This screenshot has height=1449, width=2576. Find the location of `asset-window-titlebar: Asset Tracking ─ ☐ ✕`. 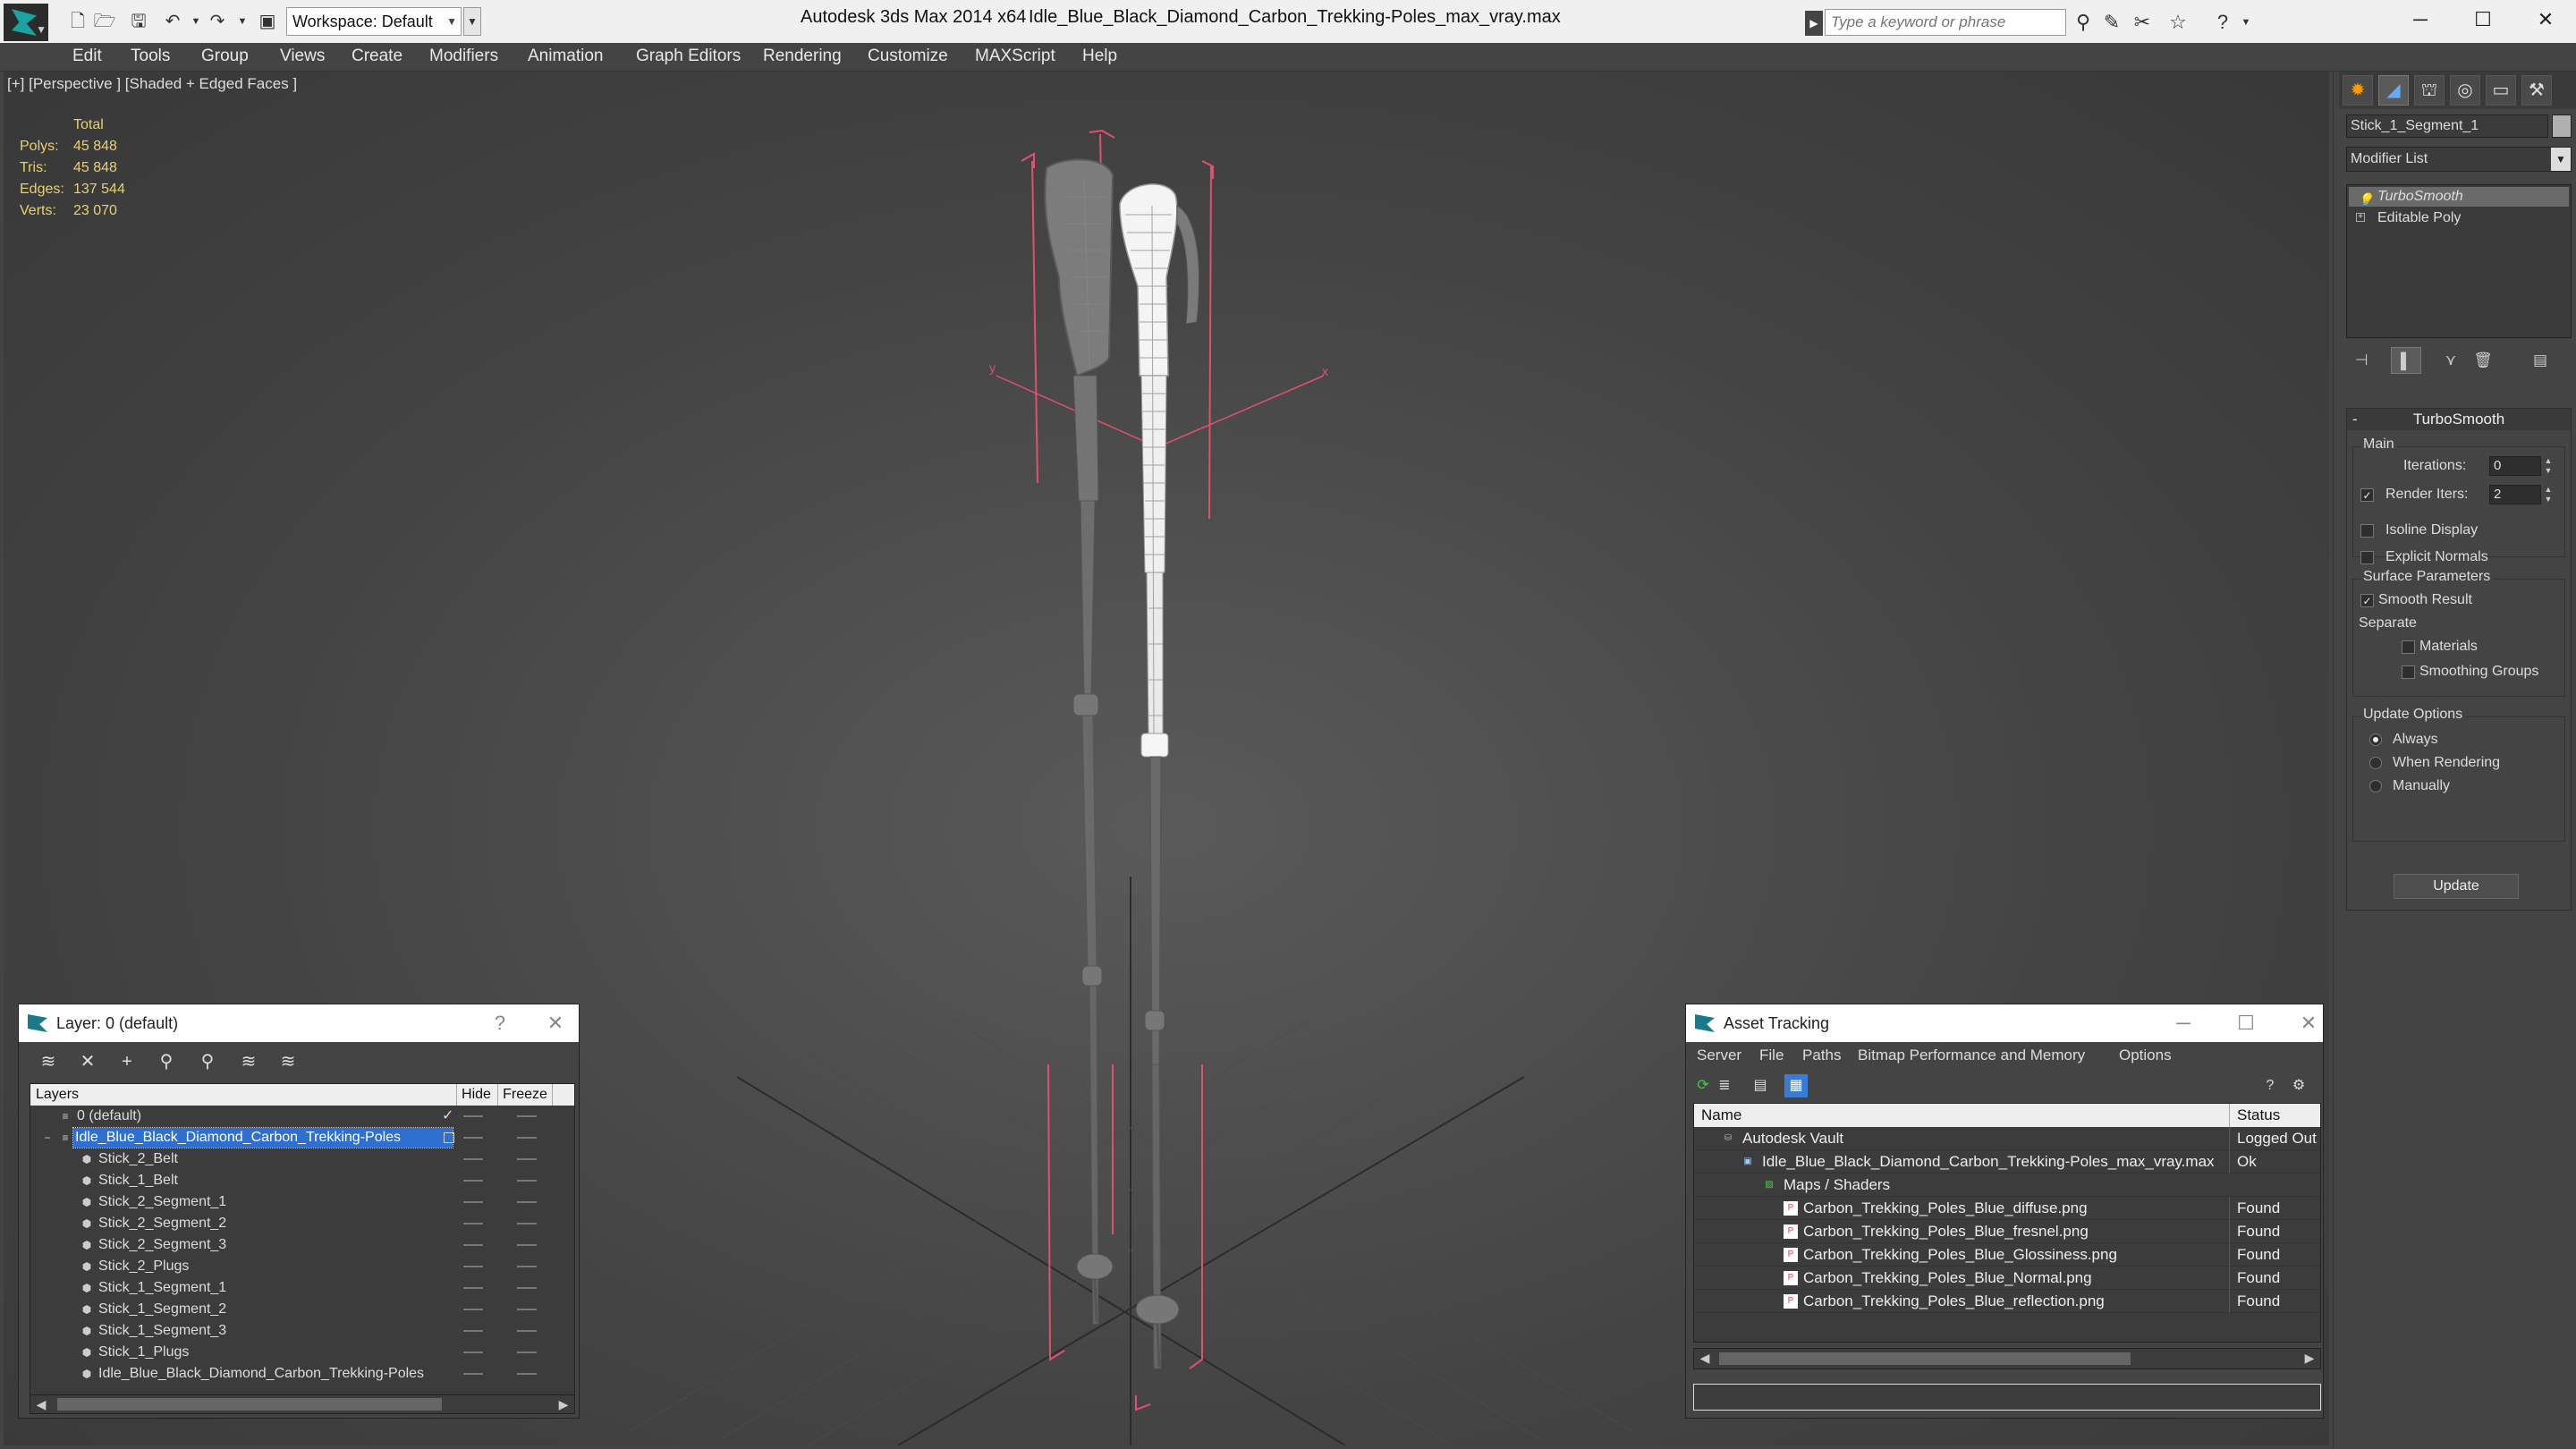

asset-window-titlebar: Asset Tracking ─ ☐ ✕ is located at coordinates (2004, 1023).